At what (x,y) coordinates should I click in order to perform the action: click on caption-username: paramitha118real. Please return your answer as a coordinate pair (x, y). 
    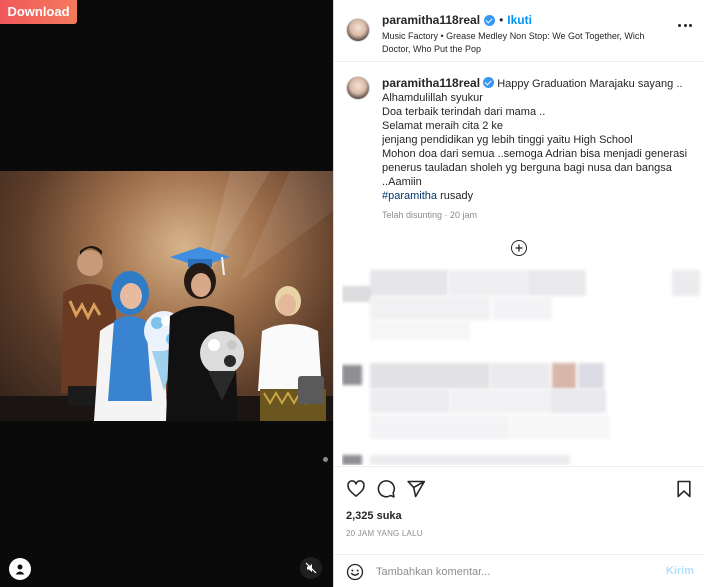
    Looking at the image, I should click on (431, 83).